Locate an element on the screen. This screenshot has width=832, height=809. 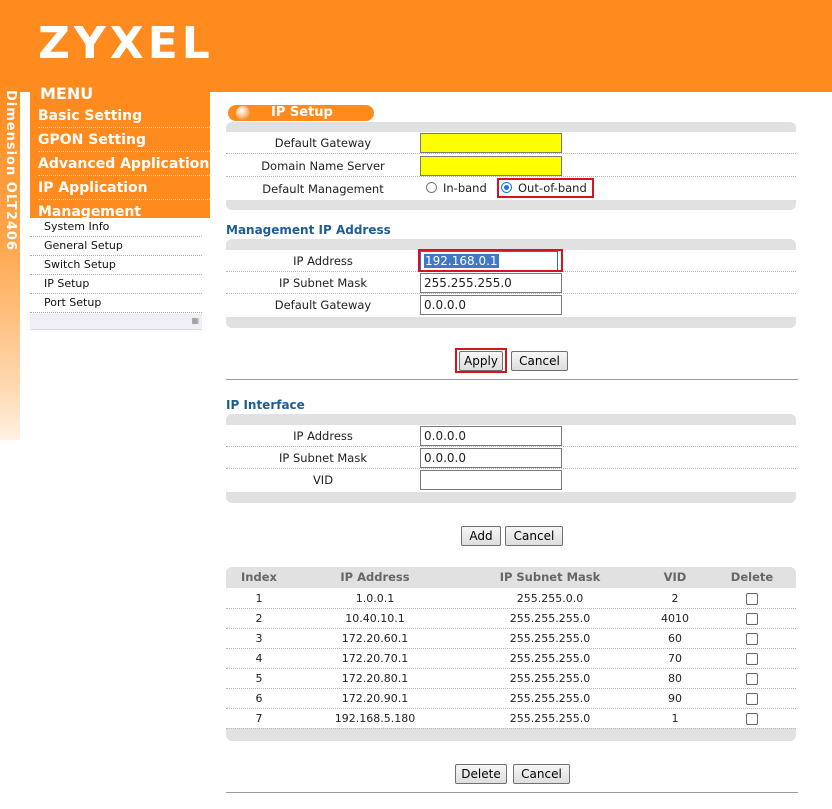
page-title: IP Setup is located at coordinates (302, 112).